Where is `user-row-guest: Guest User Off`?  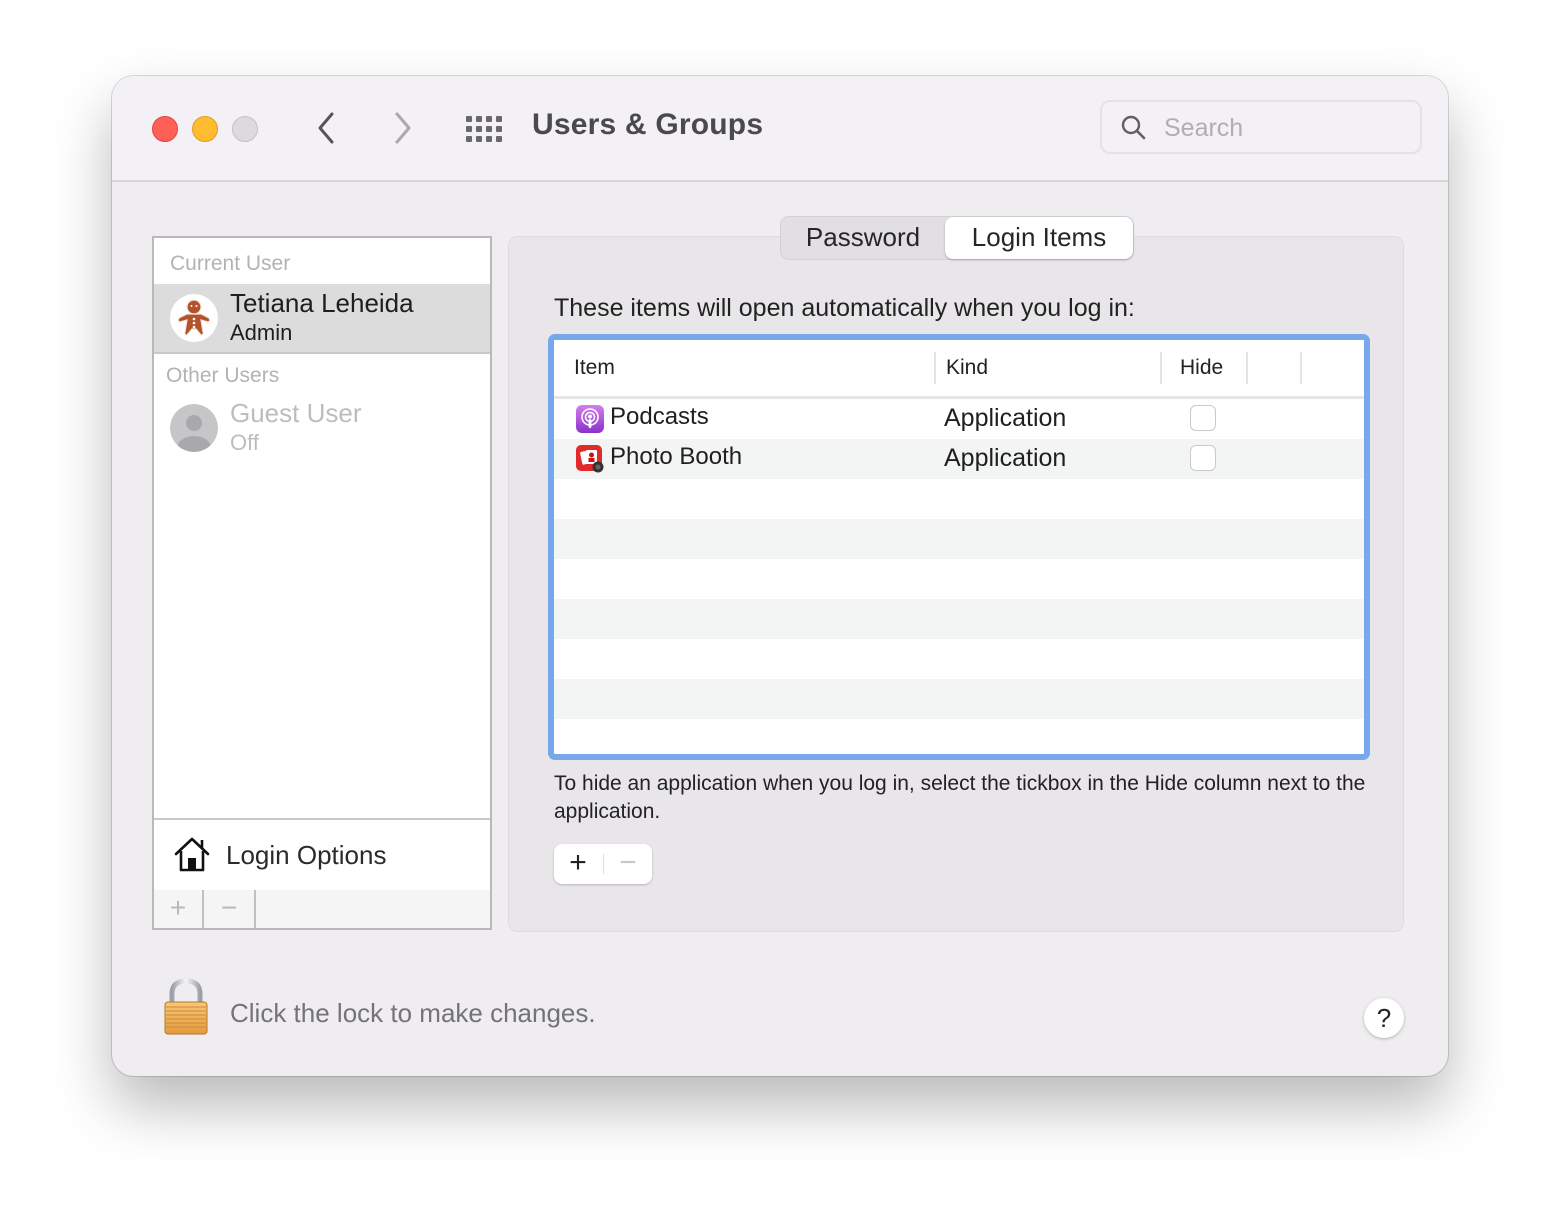 user-row-guest: Guest User Off is located at coordinates (322, 428).